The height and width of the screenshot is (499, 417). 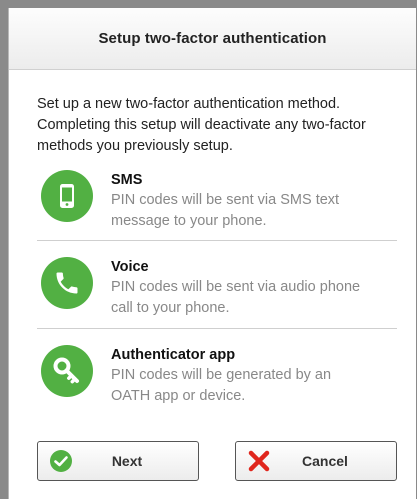 I want to click on phone-icon, so click(x=67, y=196).